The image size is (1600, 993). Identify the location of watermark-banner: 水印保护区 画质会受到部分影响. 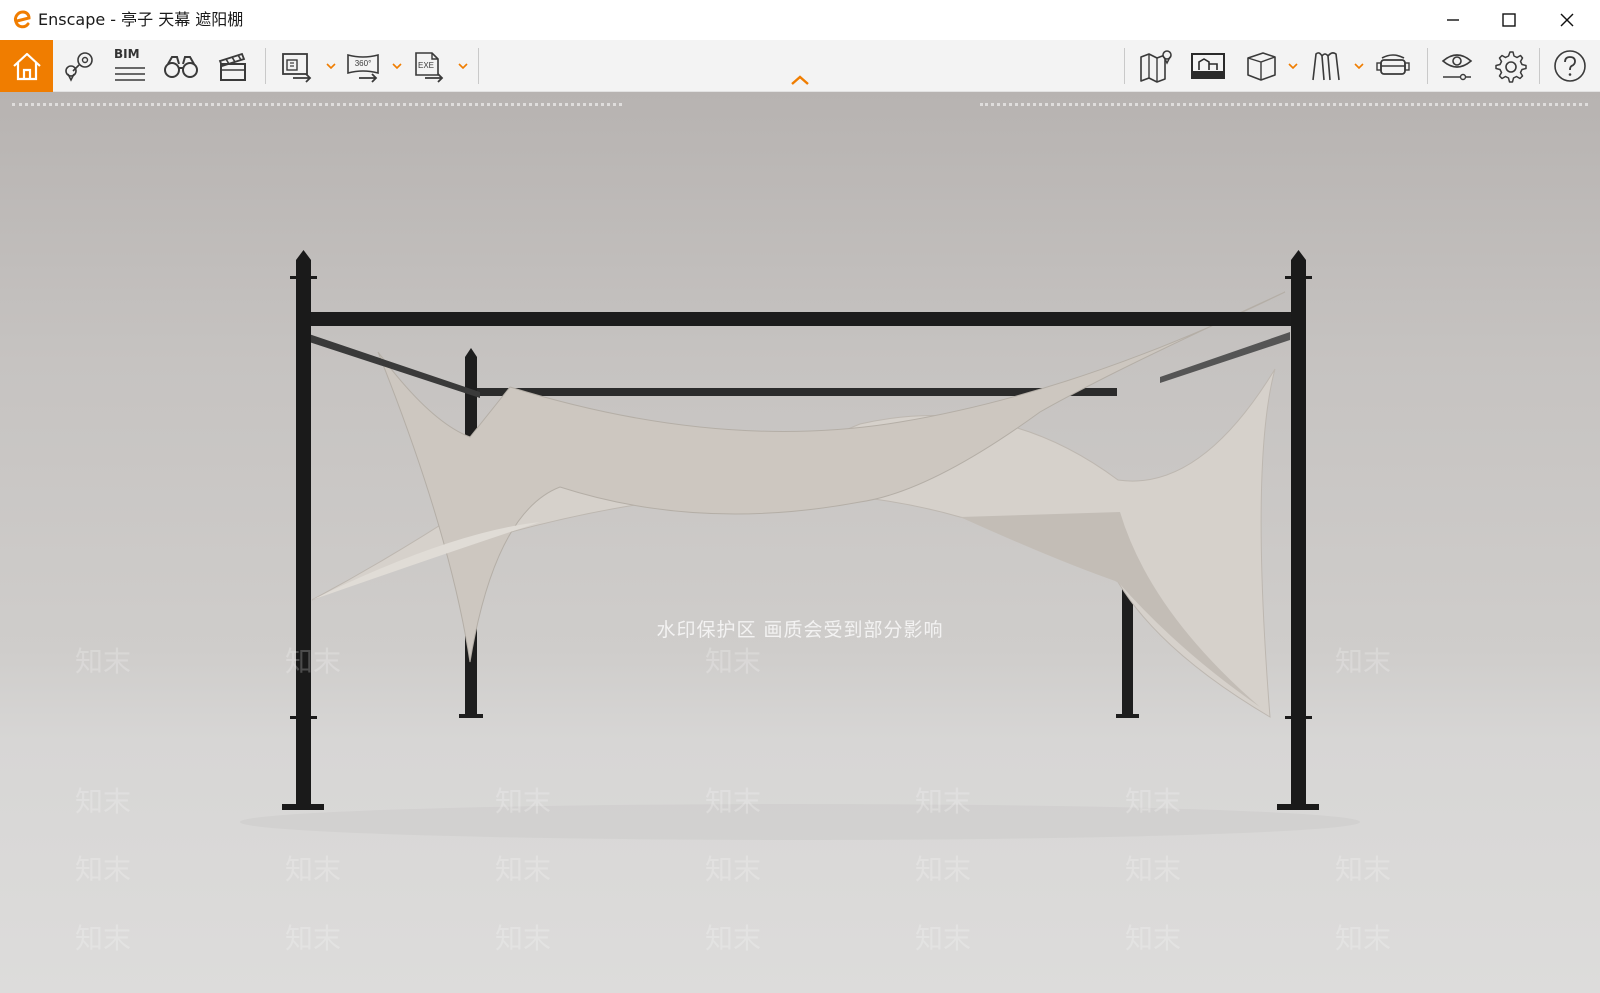
(800, 628).